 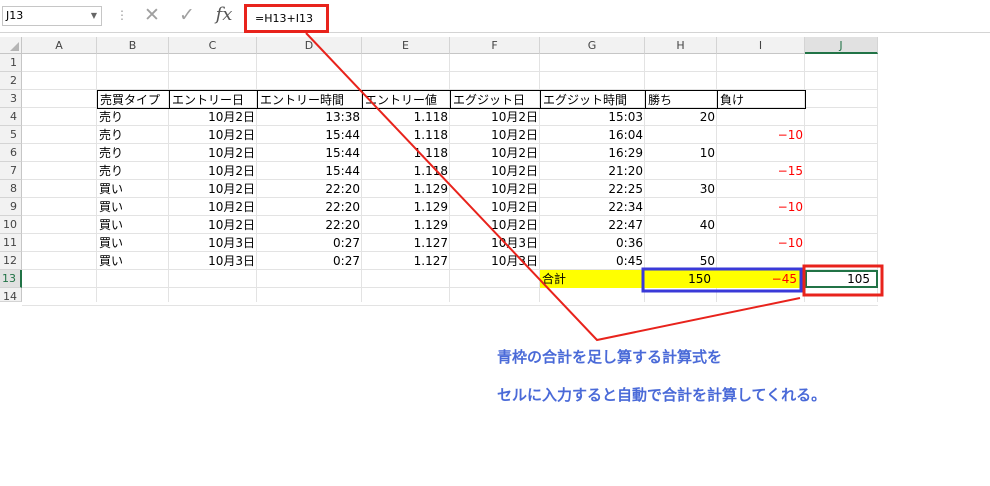 What do you see at coordinates (309, 45) in the screenshot?
I see `column-header-d: D` at bounding box center [309, 45].